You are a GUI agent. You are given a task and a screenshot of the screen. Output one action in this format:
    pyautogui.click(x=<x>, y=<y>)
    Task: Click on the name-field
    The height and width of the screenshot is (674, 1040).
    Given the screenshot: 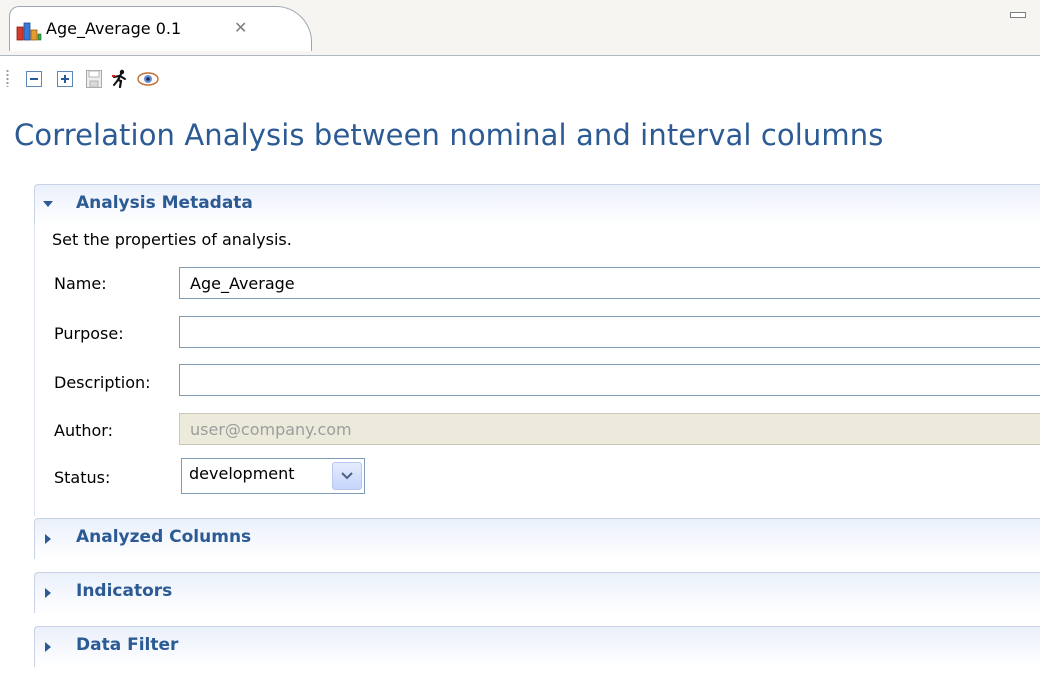 What is the action you would take?
    pyautogui.click(x=609, y=283)
    